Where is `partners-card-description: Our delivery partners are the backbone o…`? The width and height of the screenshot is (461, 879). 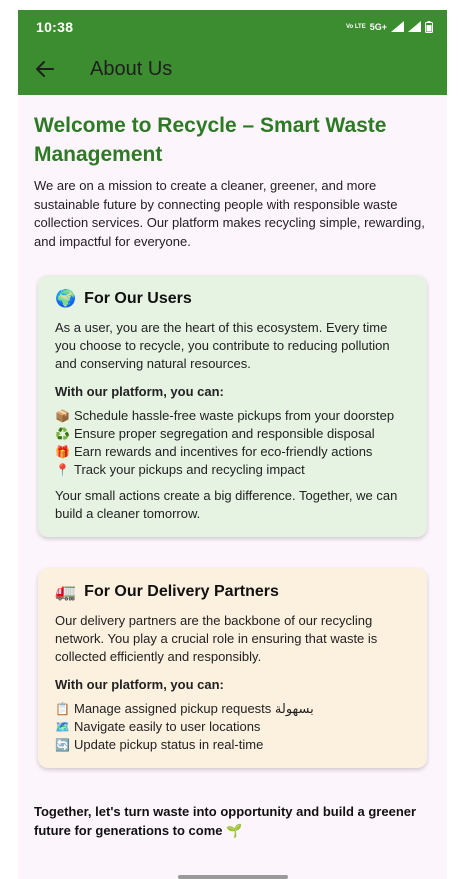
partners-card-description: Our delivery partners are the backbone o… is located at coordinates (216, 638).